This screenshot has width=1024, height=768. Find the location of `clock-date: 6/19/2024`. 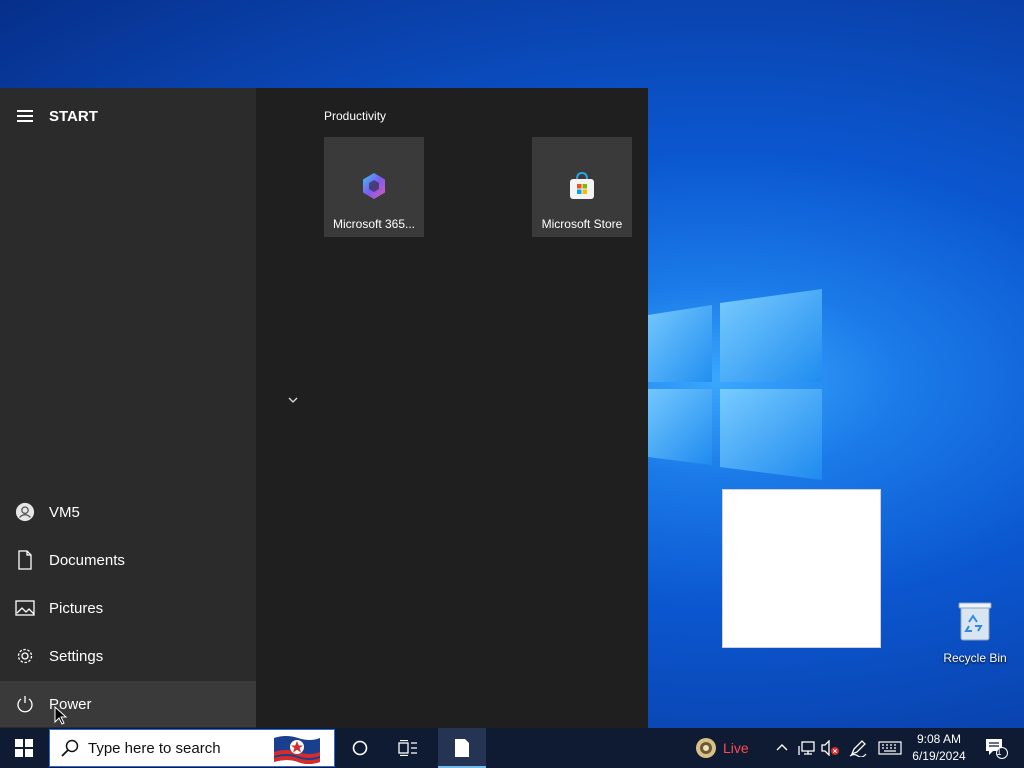

clock-date: 6/19/2024 is located at coordinates (939, 756).